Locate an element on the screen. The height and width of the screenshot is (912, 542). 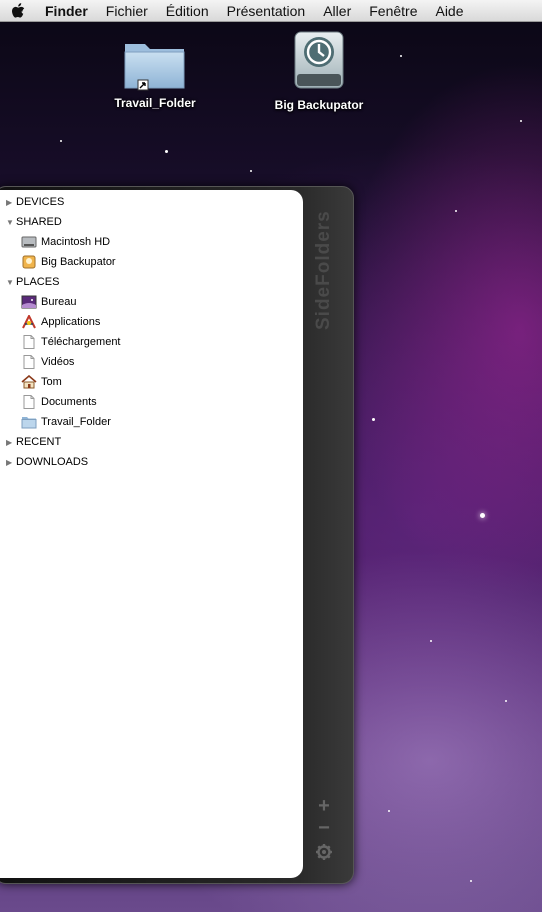
apple-icon is located at coordinates (18, 10).